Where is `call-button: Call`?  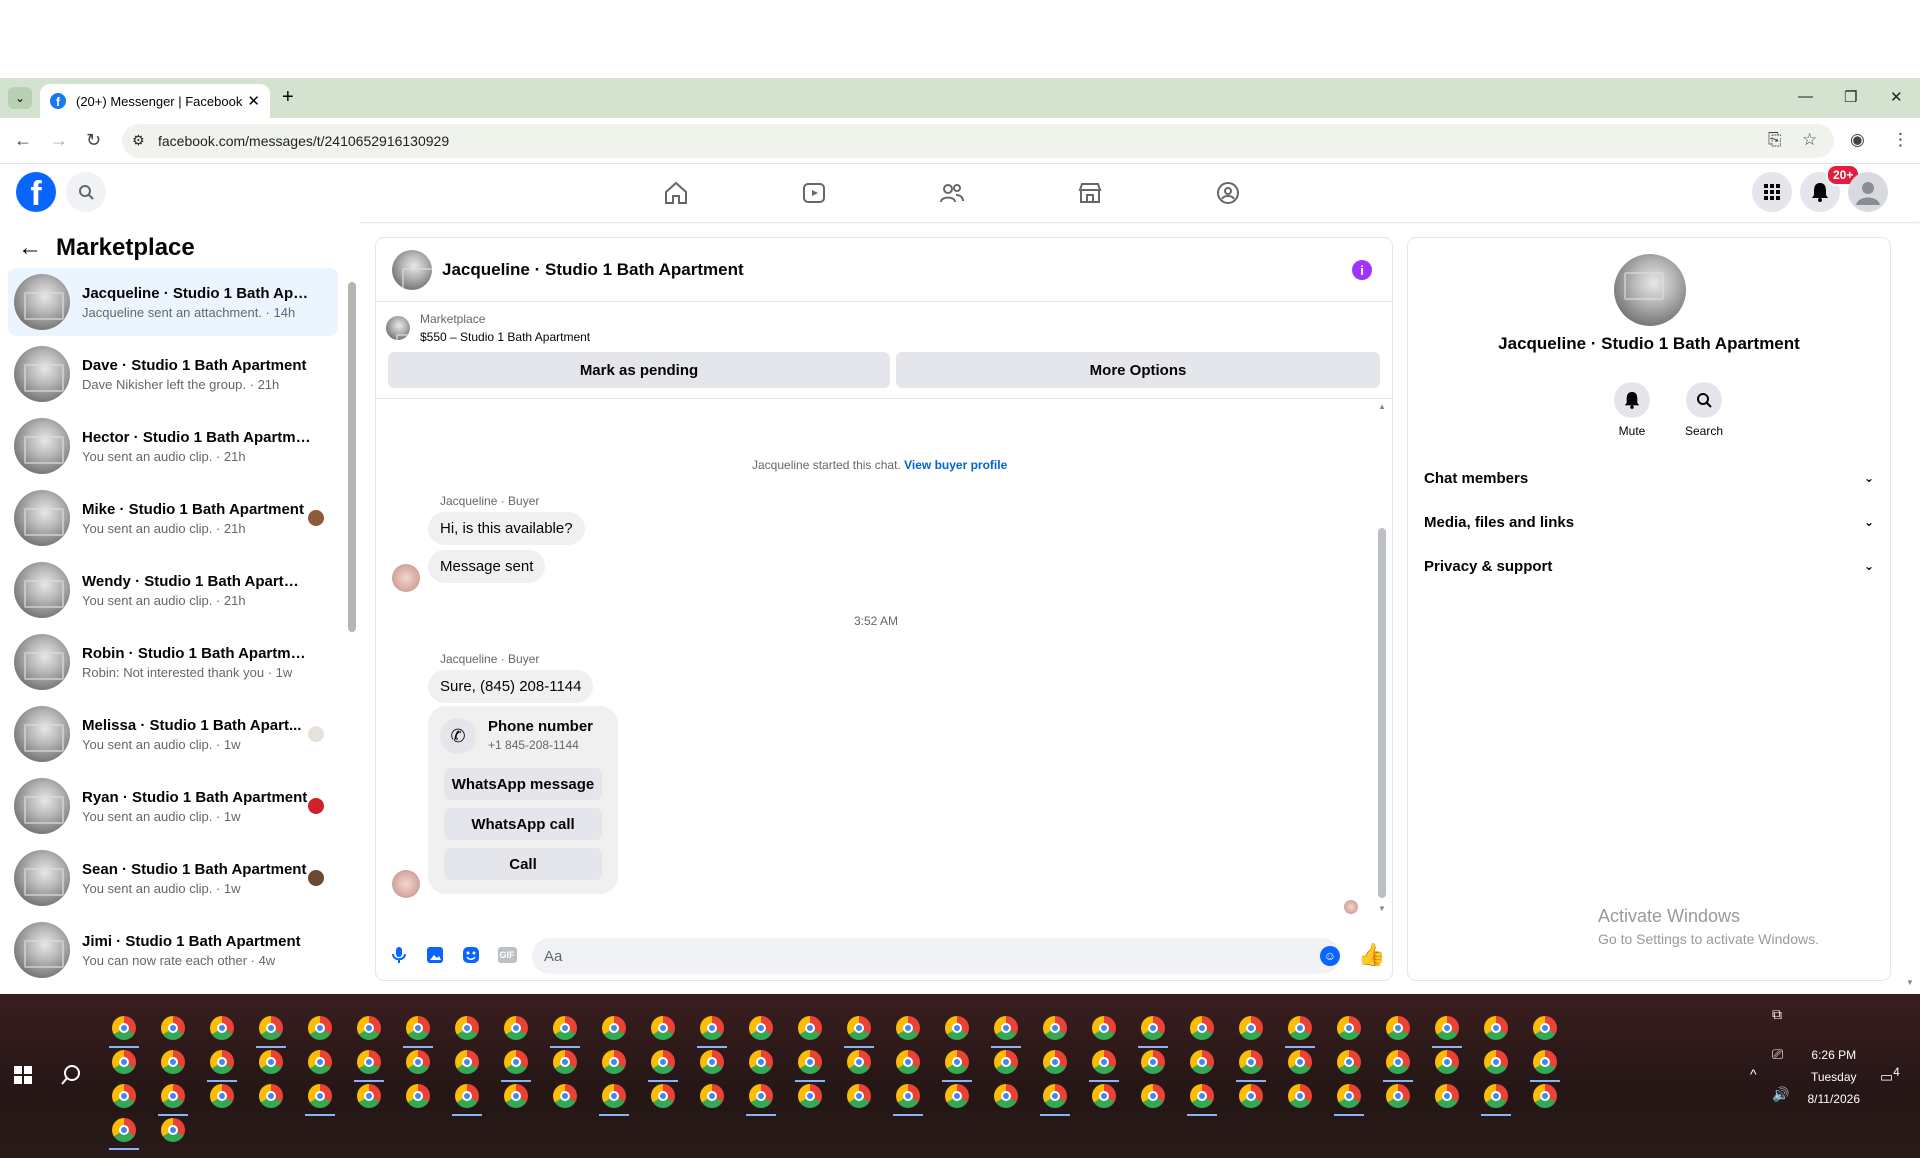
call-button: Call is located at coordinates (523, 864).